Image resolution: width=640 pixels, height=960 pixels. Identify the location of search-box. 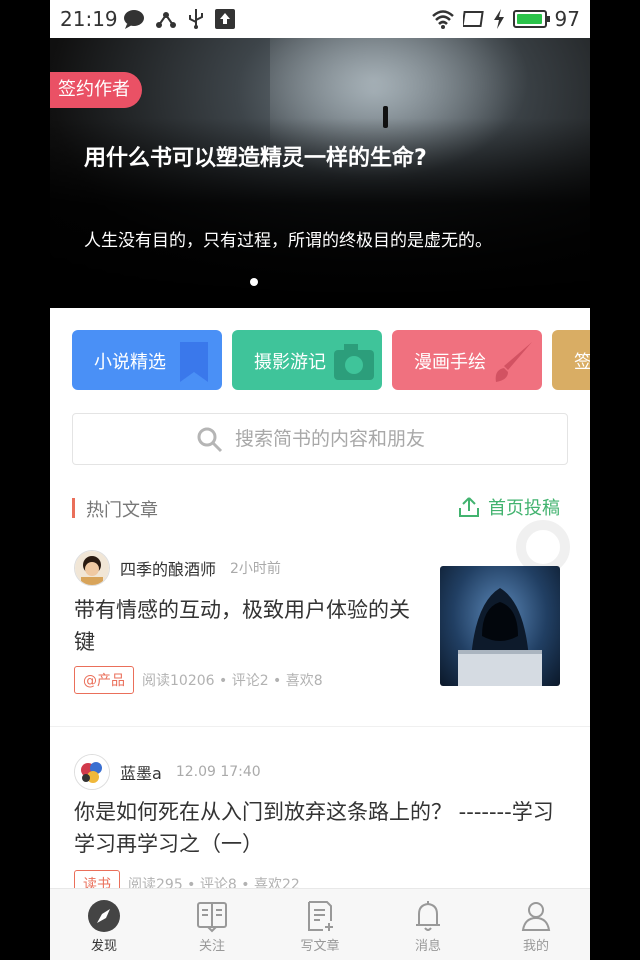
(320, 439).